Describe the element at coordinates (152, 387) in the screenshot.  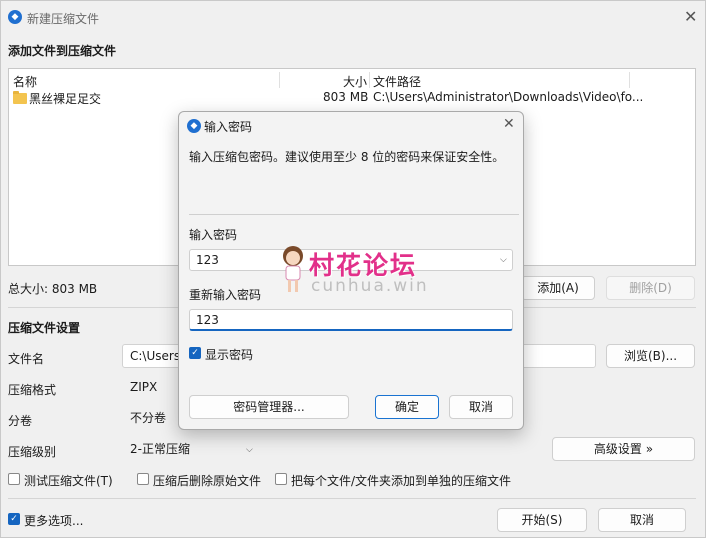
I see `format-select: ZIPX` at that location.